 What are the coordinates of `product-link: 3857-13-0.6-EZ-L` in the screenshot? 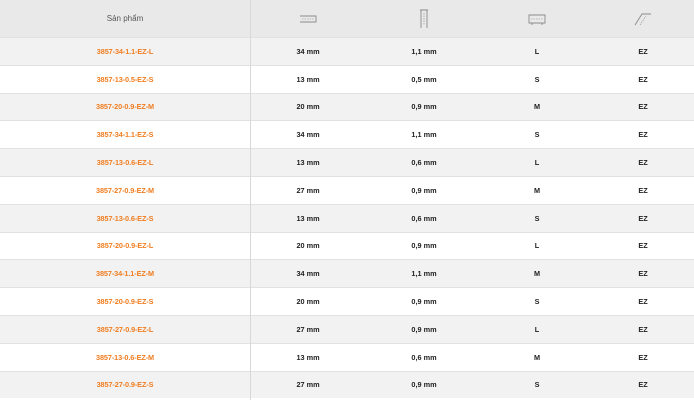 It's located at (125, 162).